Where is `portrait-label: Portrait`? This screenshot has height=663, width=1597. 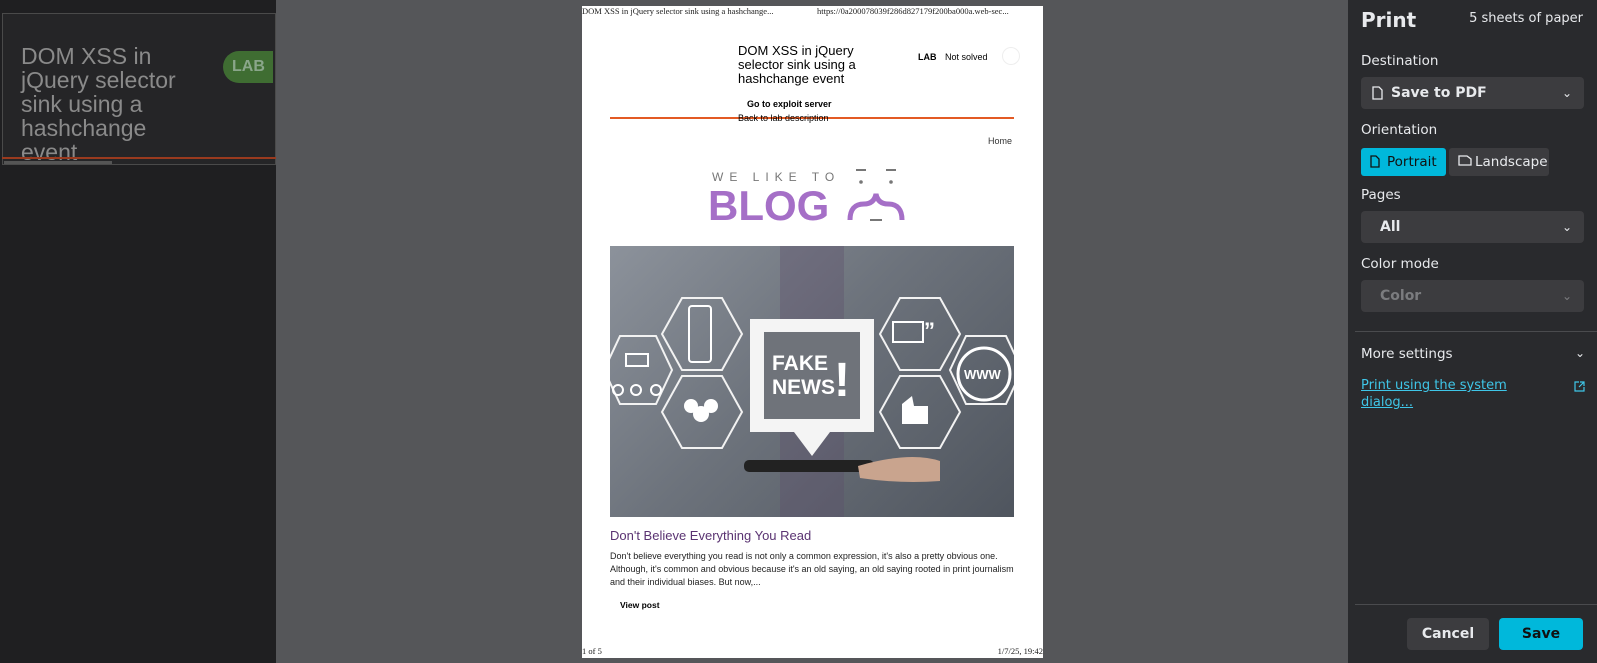 portrait-label: Portrait is located at coordinates (1412, 162).